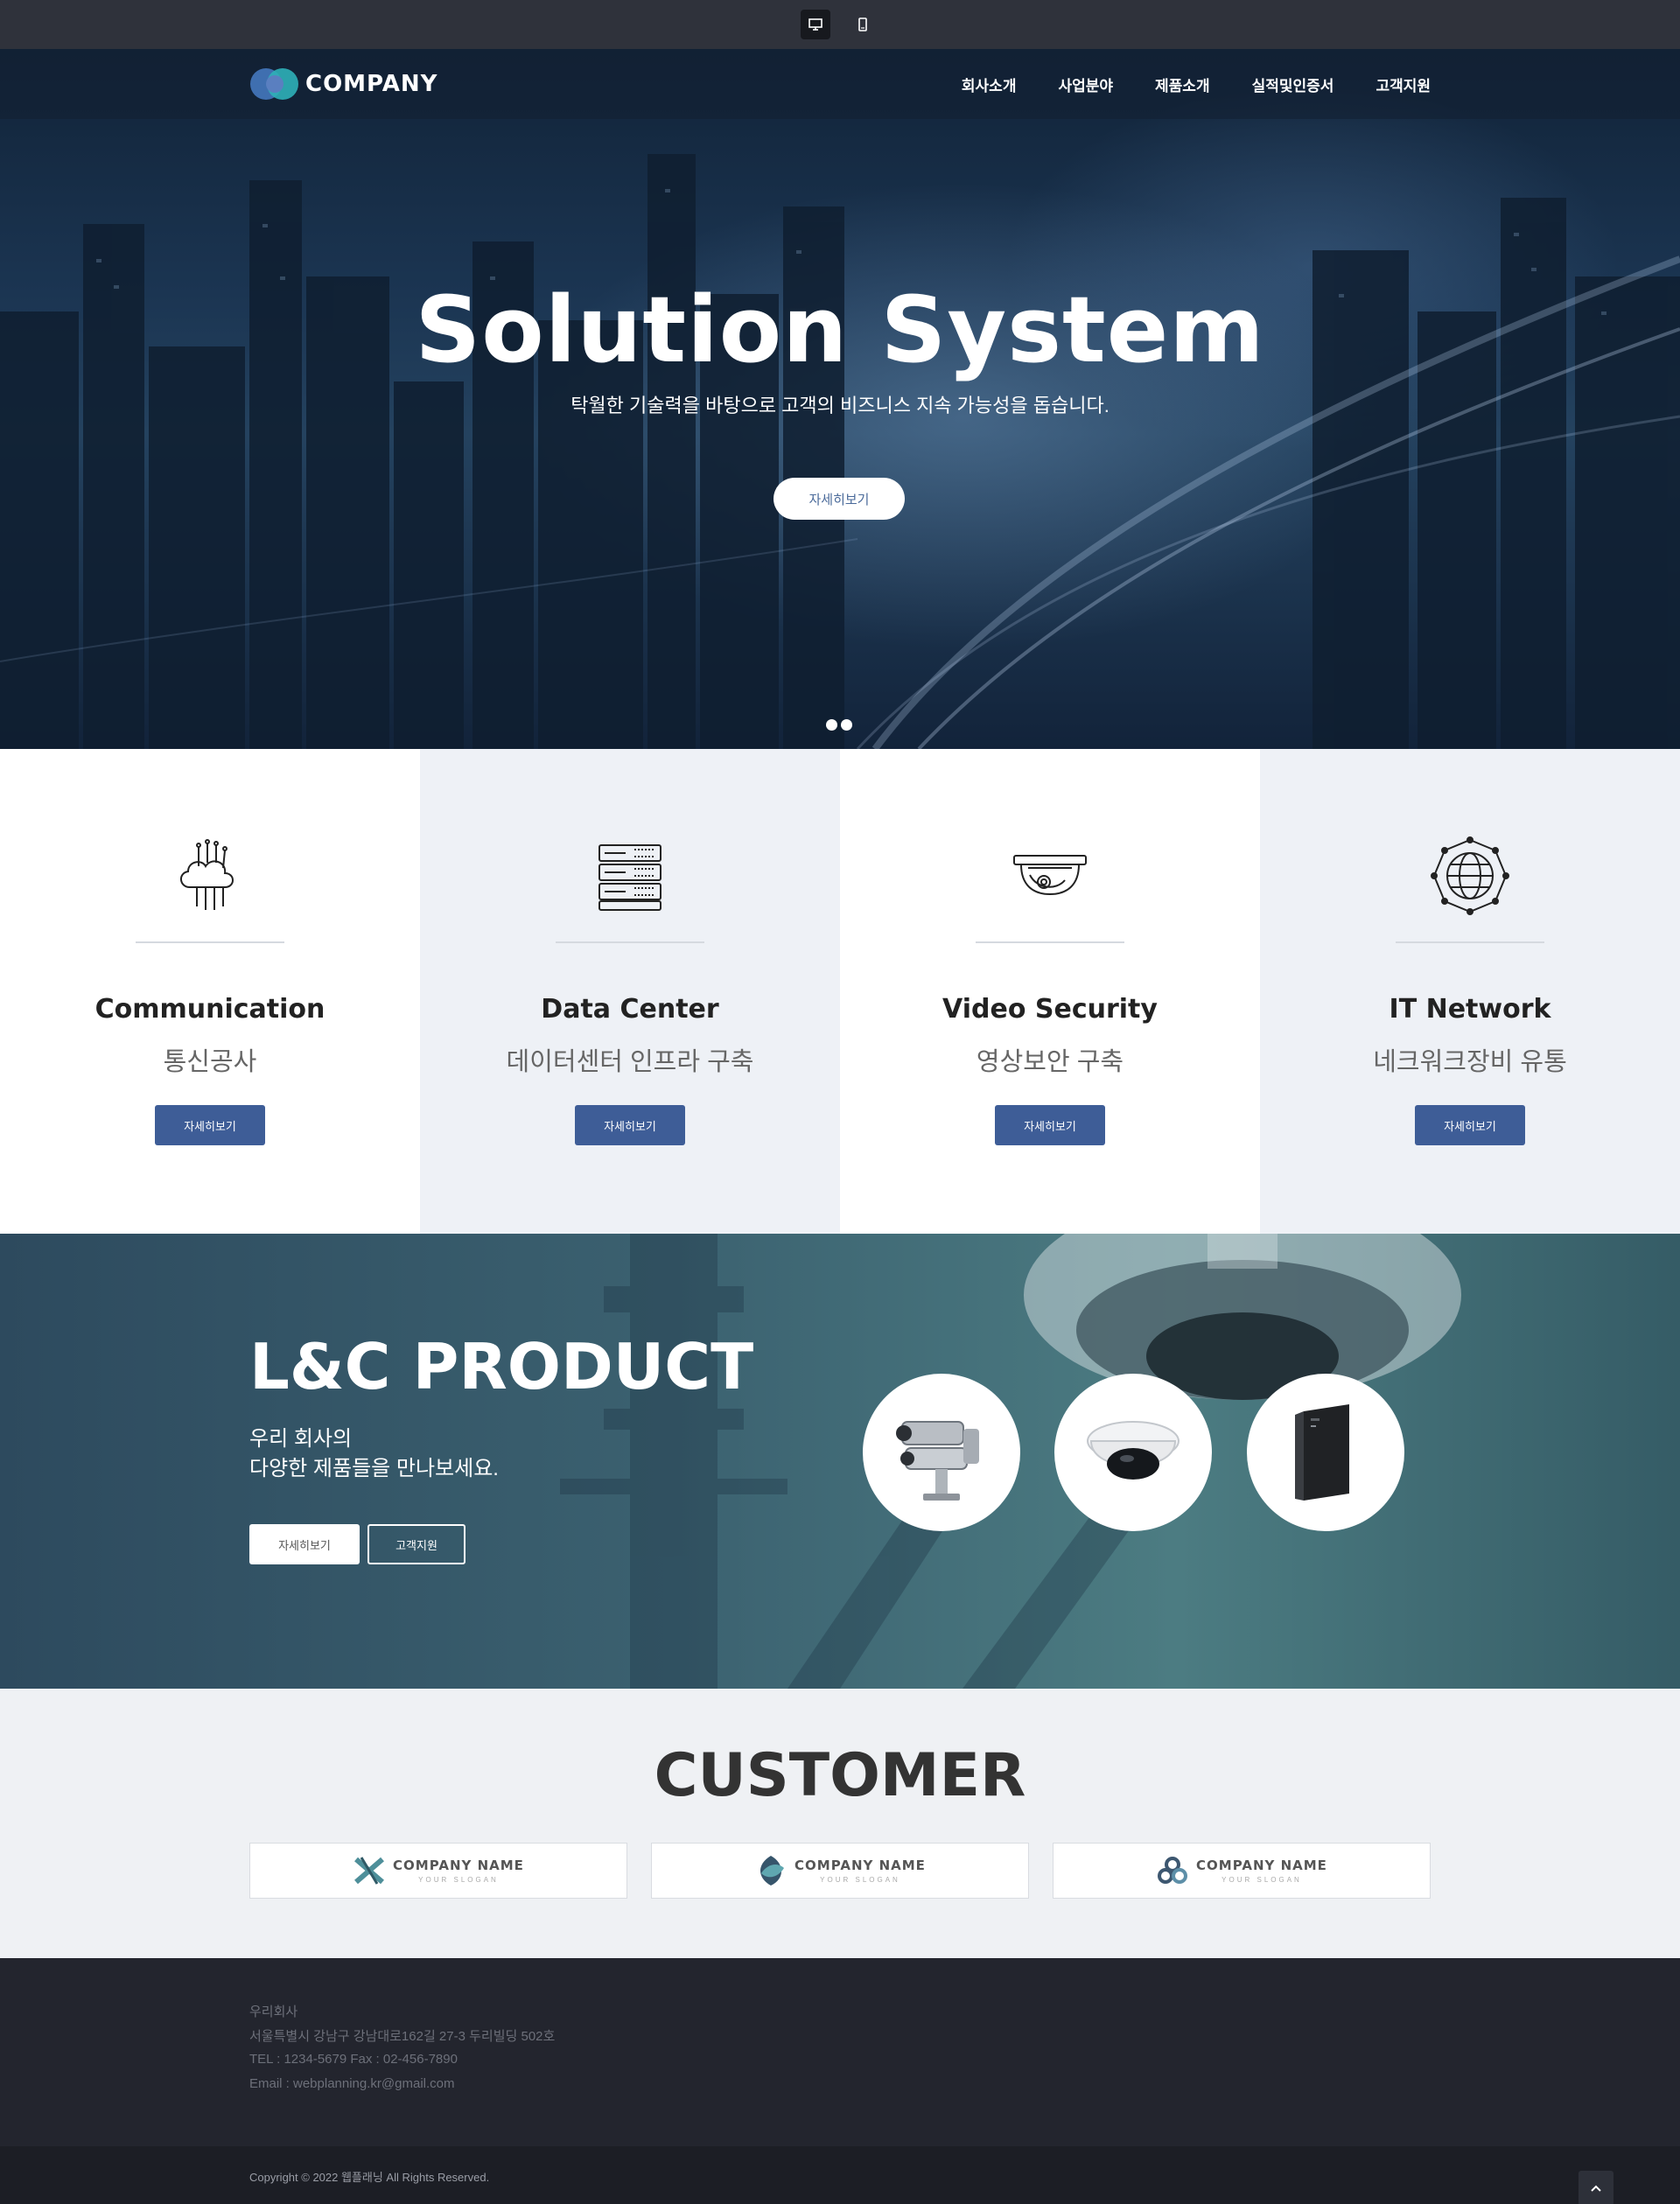 The height and width of the screenshot is (2204, 1680). I want to click on cloud-circuit-icon, so click(207, 874).